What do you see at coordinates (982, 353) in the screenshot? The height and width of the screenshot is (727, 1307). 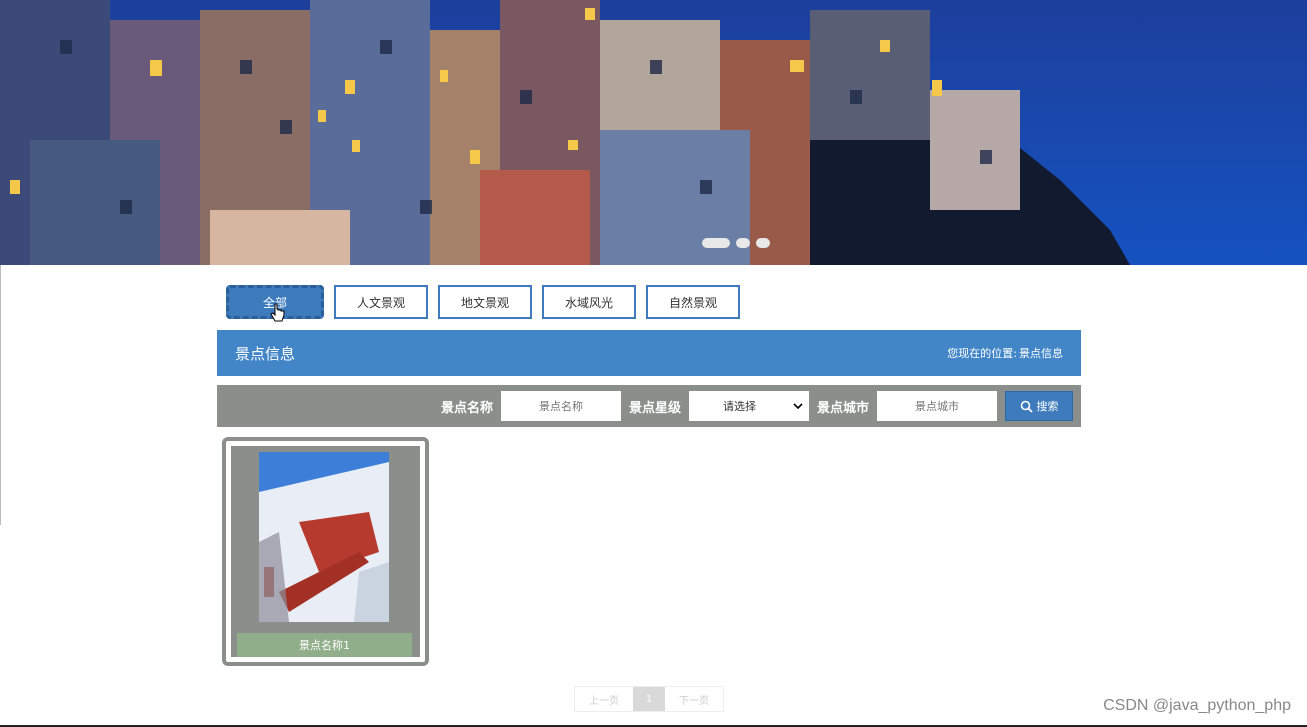 I see `breadcrumb-prefix: 您现在的位置:` at bounding box center [982, 353].